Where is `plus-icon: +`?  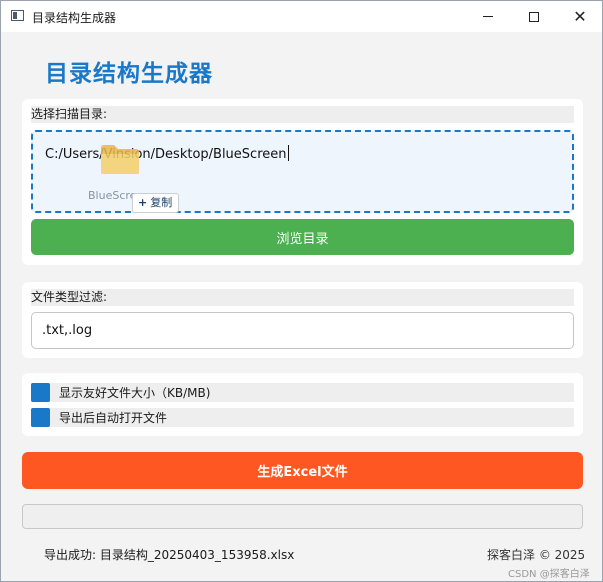
plus-icon: + is located at coordinates (143, 202).